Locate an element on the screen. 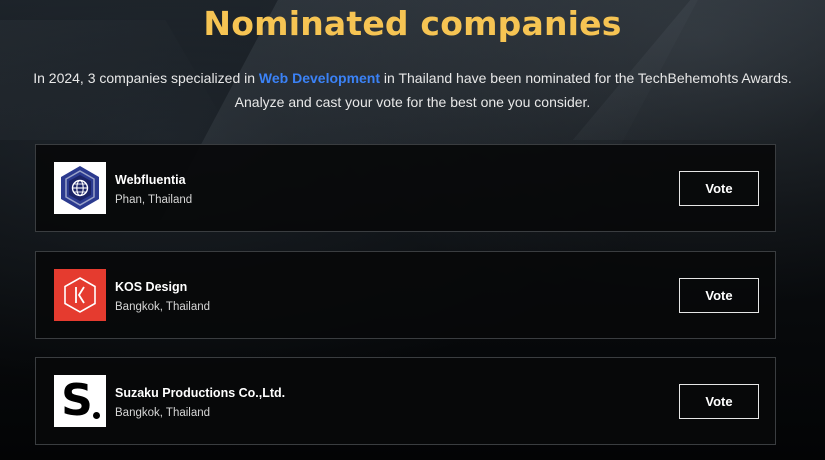 The image size is (825, 460). company-name: Suzaku Productions Co.,Ltd. is located at coordinates (200, 393).